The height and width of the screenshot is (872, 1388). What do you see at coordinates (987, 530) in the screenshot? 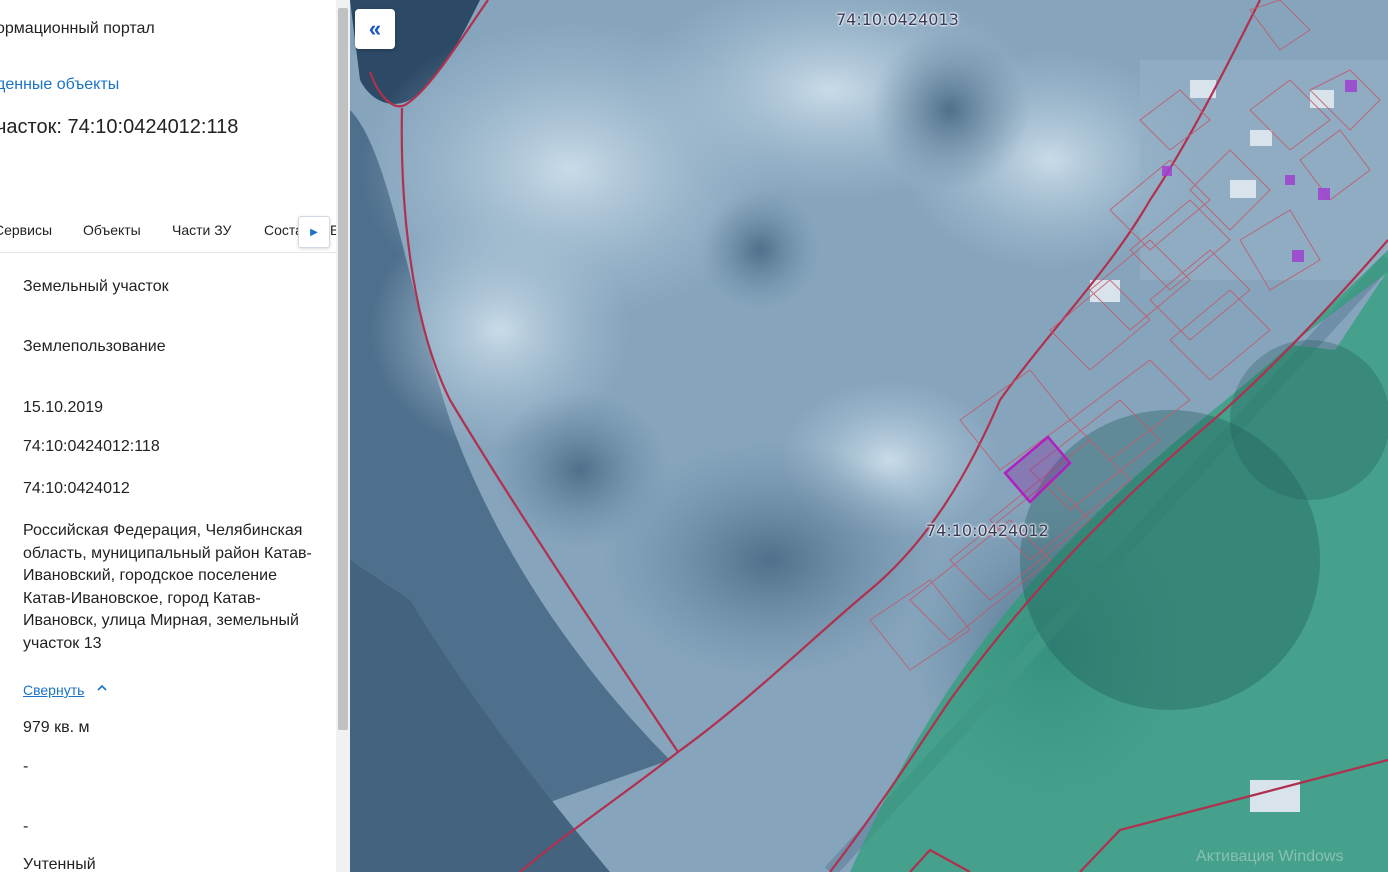
I see `quarter-label-main: 74:10:0424012` at bounding box center [987, 530].